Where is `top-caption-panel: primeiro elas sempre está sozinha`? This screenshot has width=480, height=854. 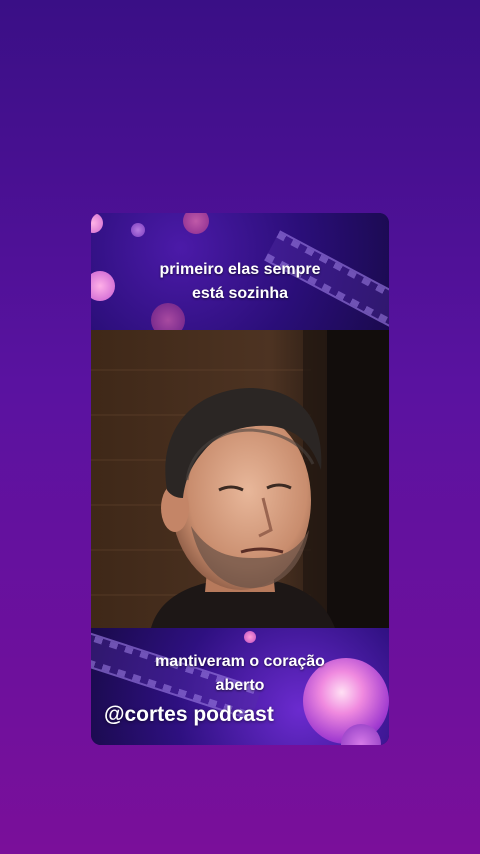 top-caption-panel: primeiro elas sempre está sozinha is located at coordinates (240, 271).